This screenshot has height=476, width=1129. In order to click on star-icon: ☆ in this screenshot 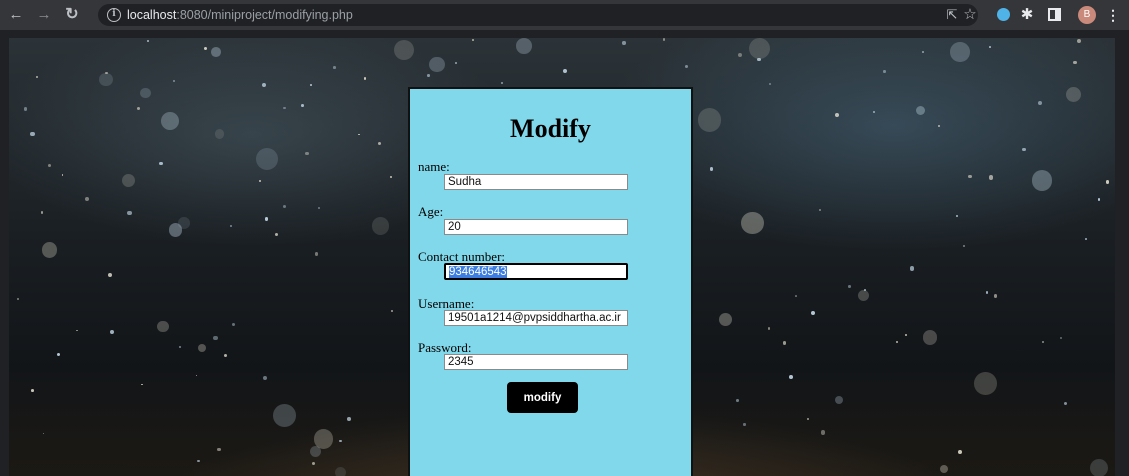, I will do `click(970, 15)`.